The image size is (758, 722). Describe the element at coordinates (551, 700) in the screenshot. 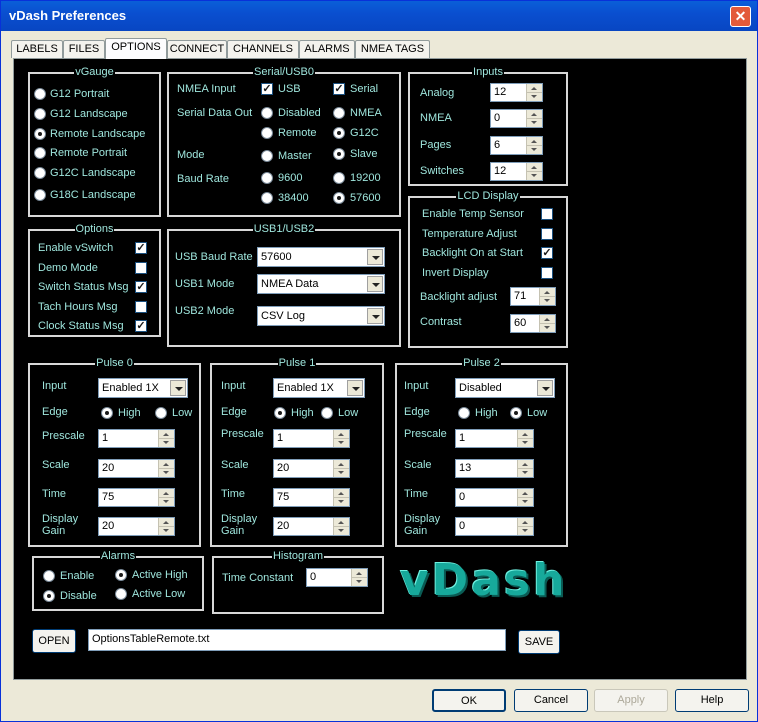

I see `cancel-button: Cancel` at that location.